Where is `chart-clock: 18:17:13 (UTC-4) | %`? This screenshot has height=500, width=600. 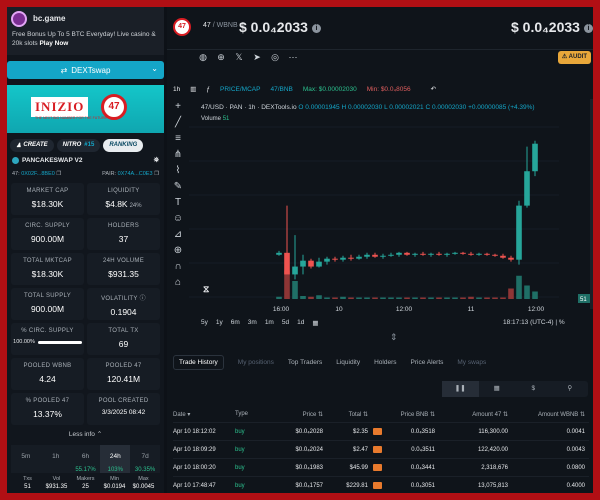 chart-clock: 18:17:13 (UTC-4) | % is located at coordinates (534, 322).